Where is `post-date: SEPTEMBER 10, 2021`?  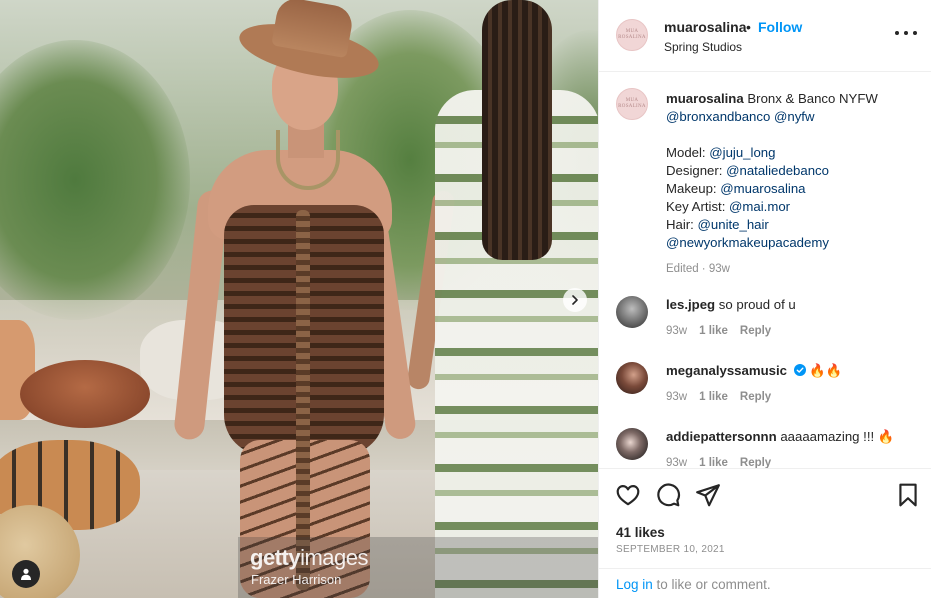 post-date: SEPTEMBER 10, 2021 is located at coordinates (670, 549).